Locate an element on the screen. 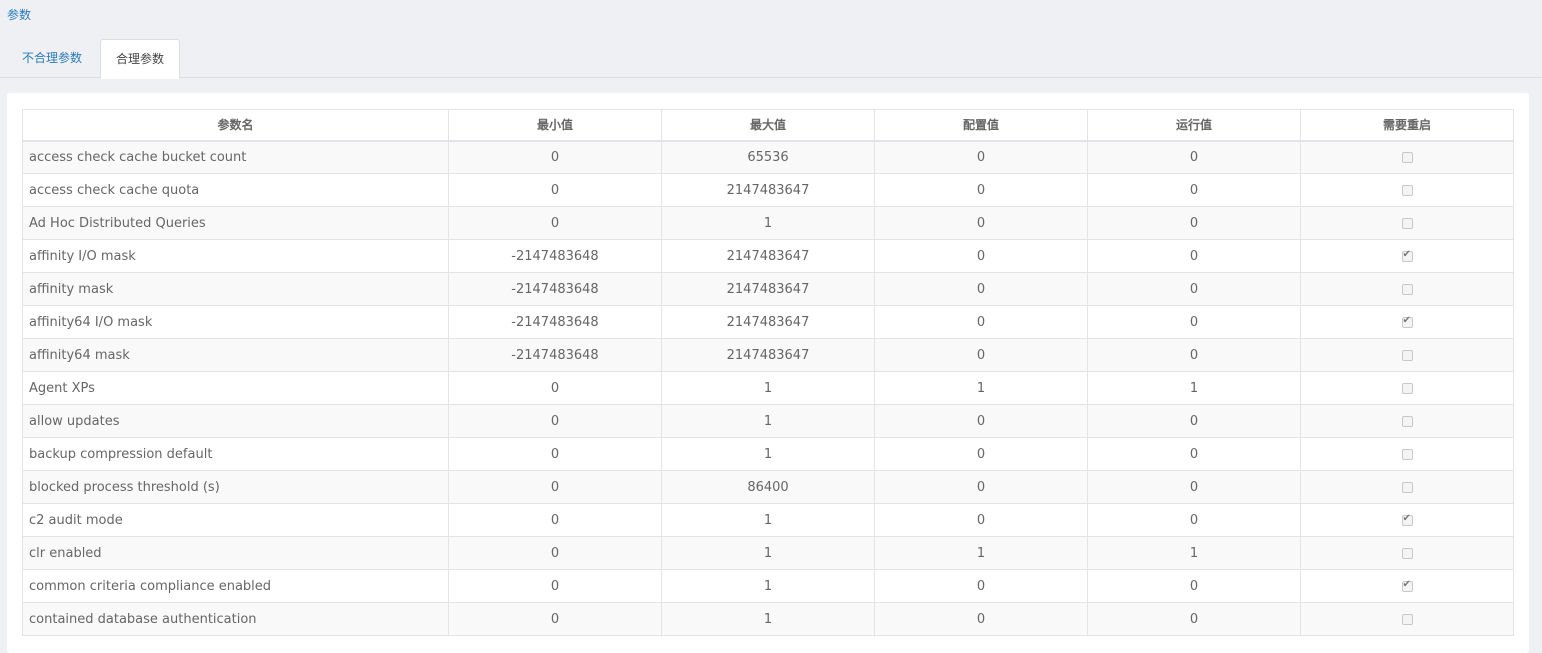 This screenshot has height=653, width=1542. table-row: access check cache quota 0 2147483647 0 0 is located at coordinates (768, 190).